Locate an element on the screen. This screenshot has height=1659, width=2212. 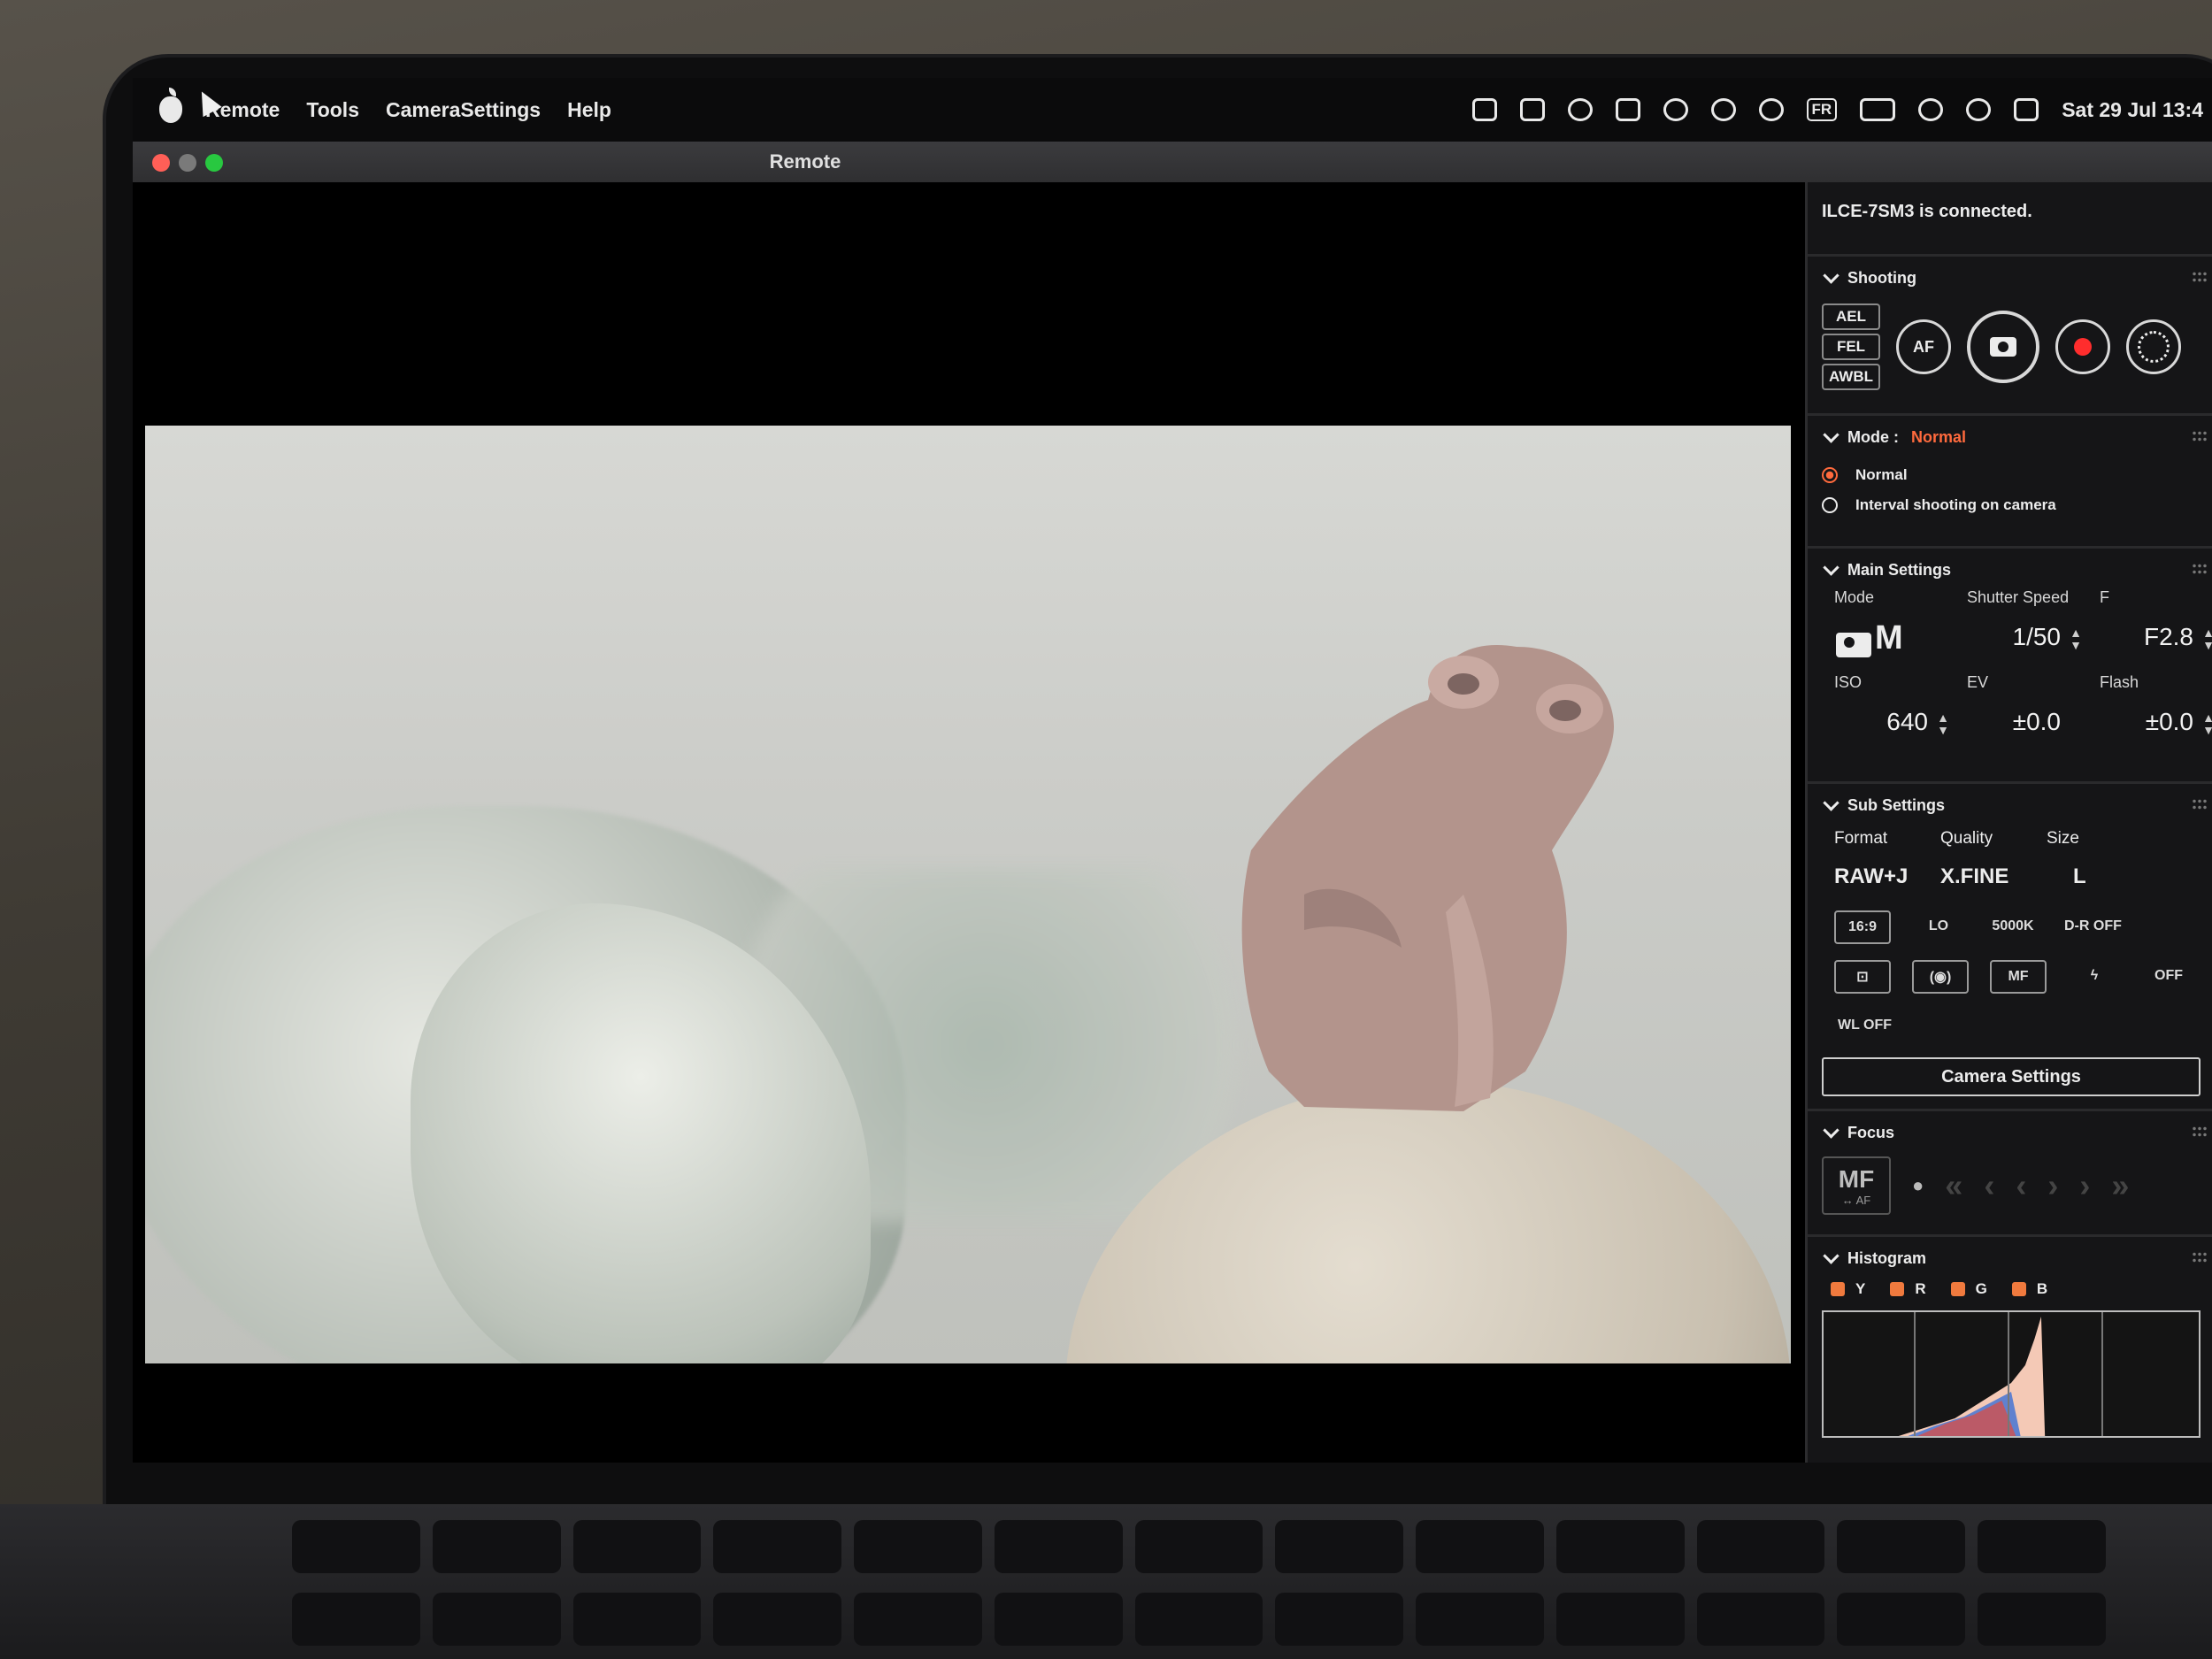
control-center-icon is located at coordinates (2027, 110).